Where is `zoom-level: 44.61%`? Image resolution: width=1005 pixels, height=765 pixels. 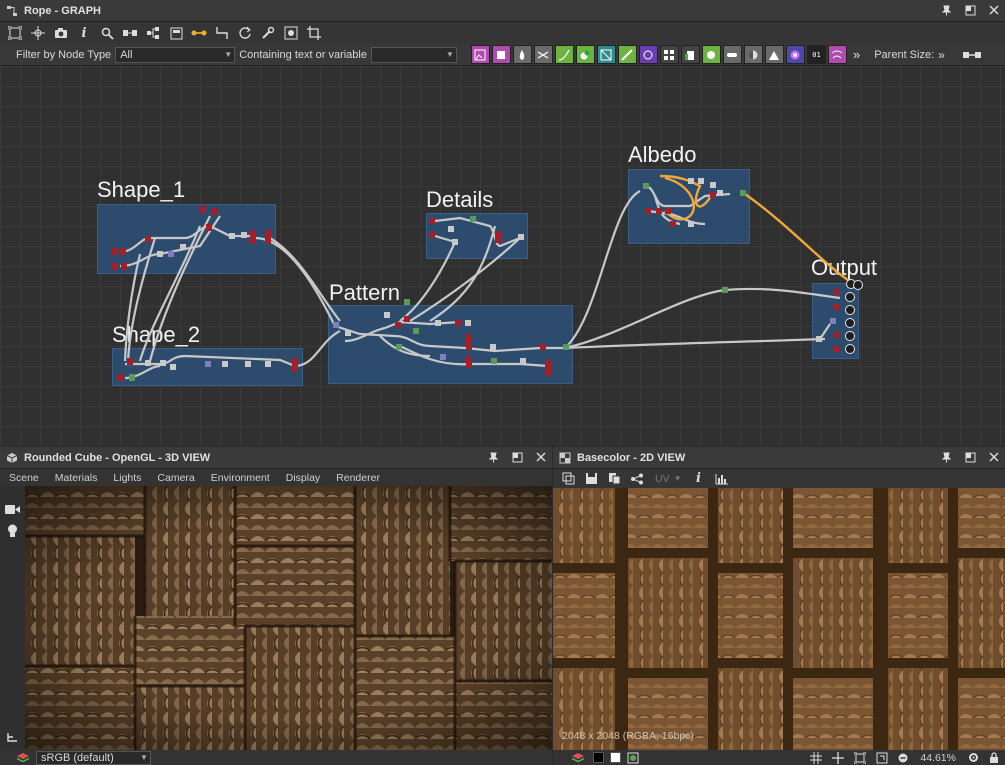 zoom-level: 44.61% is located at coordinates (938, 758).